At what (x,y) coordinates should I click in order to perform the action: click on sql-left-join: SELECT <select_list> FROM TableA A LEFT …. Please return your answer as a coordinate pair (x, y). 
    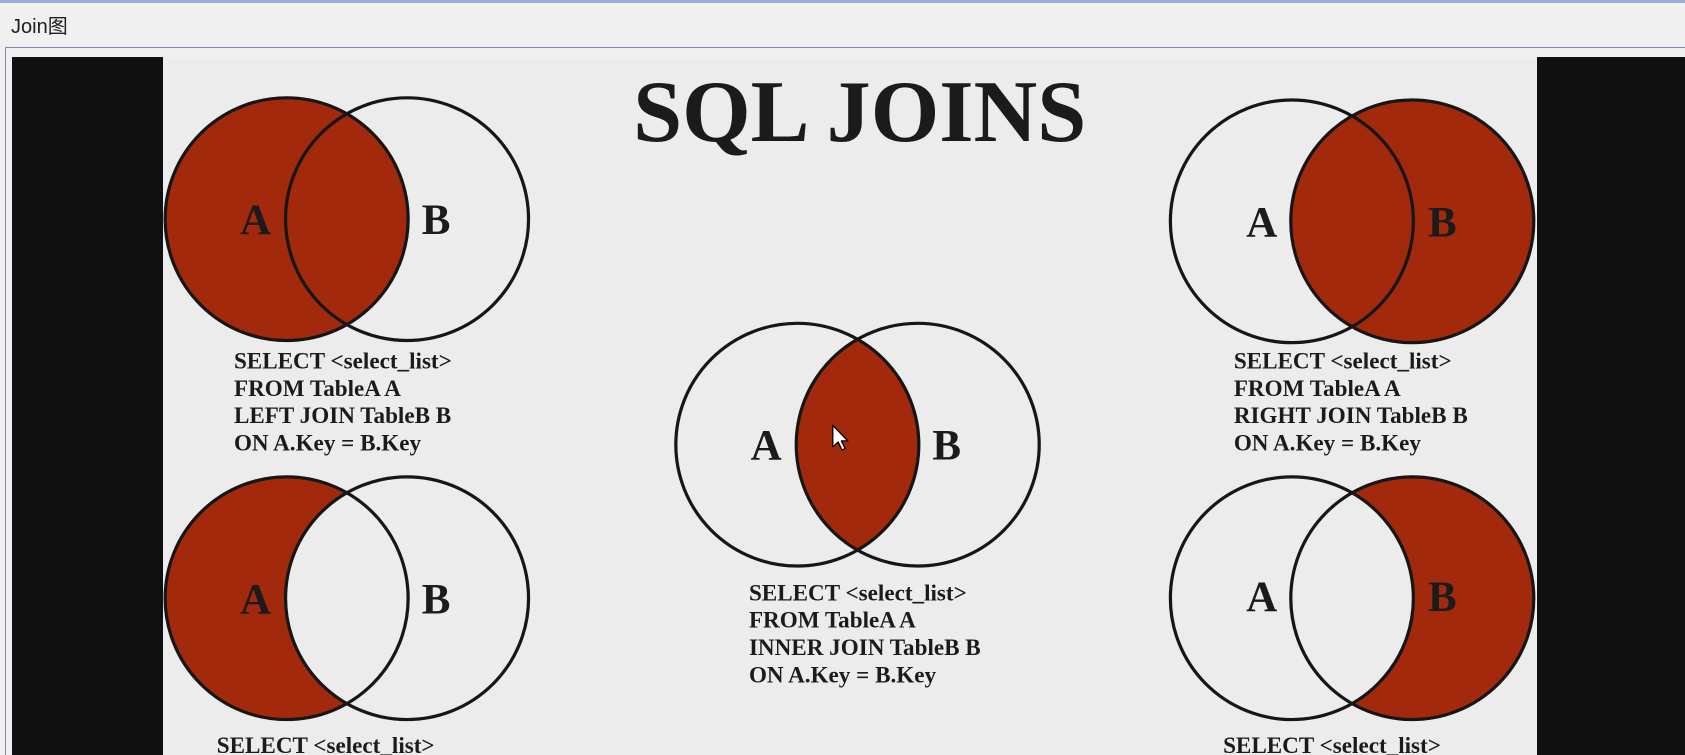
    Looking at the image, I should click on (343, 401).